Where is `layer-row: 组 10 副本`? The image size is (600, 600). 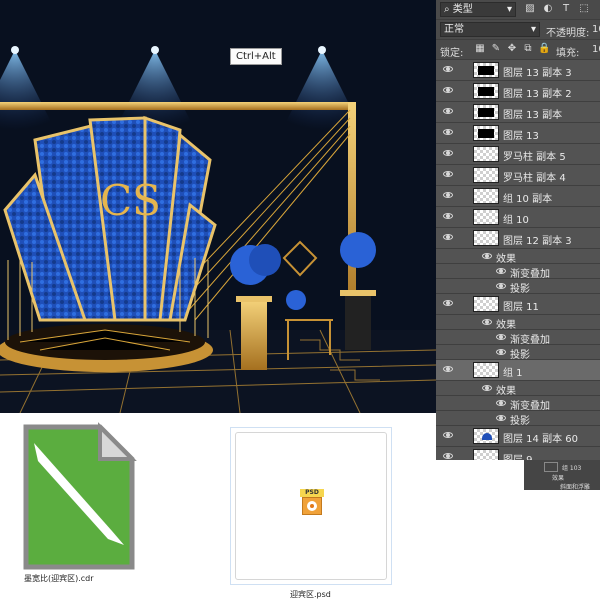 layer-row: 组 10 副本 is located at coordinates (518, 196).